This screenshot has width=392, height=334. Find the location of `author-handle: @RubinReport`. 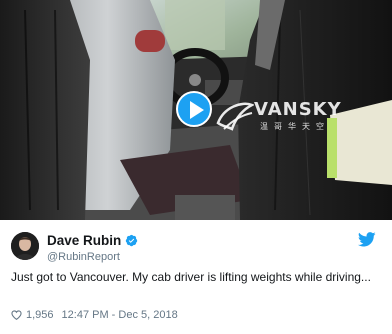

author-handle: @RubinReport is located at coordinates (83, 257).